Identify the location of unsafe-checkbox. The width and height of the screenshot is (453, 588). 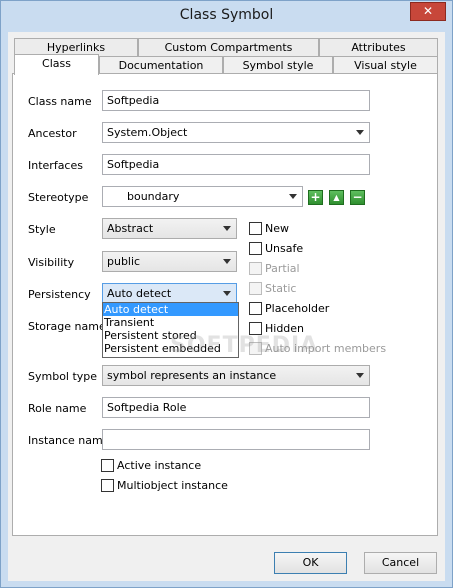
(255, 248).